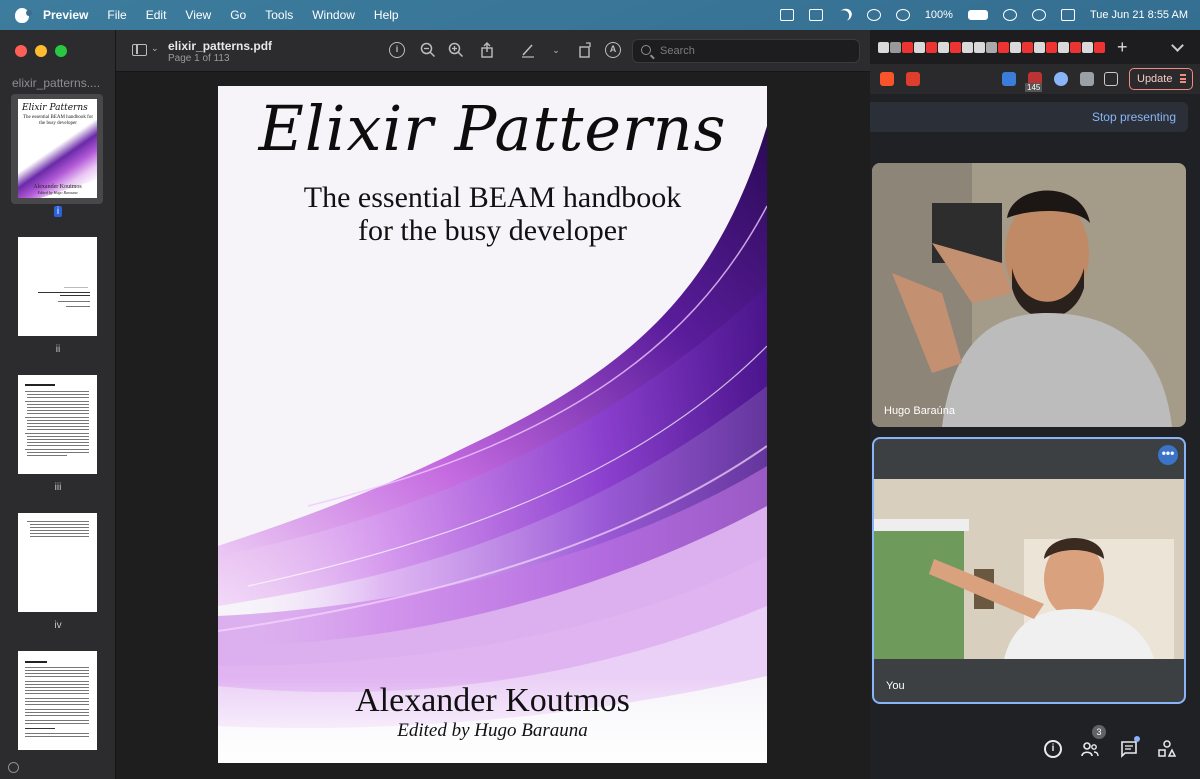 Image resolution: width=1200 pixels, height=779 pixels. Describe the element at coordinates (613, 50) in the screenshot. I see `annotate-icon: A` at that location.